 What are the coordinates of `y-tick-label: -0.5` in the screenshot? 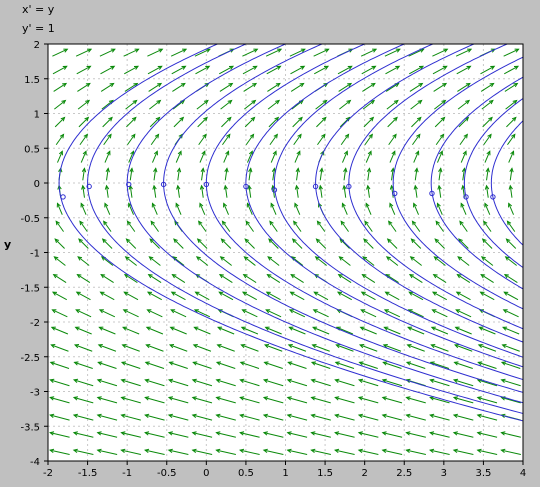 It's located at (30, 219).